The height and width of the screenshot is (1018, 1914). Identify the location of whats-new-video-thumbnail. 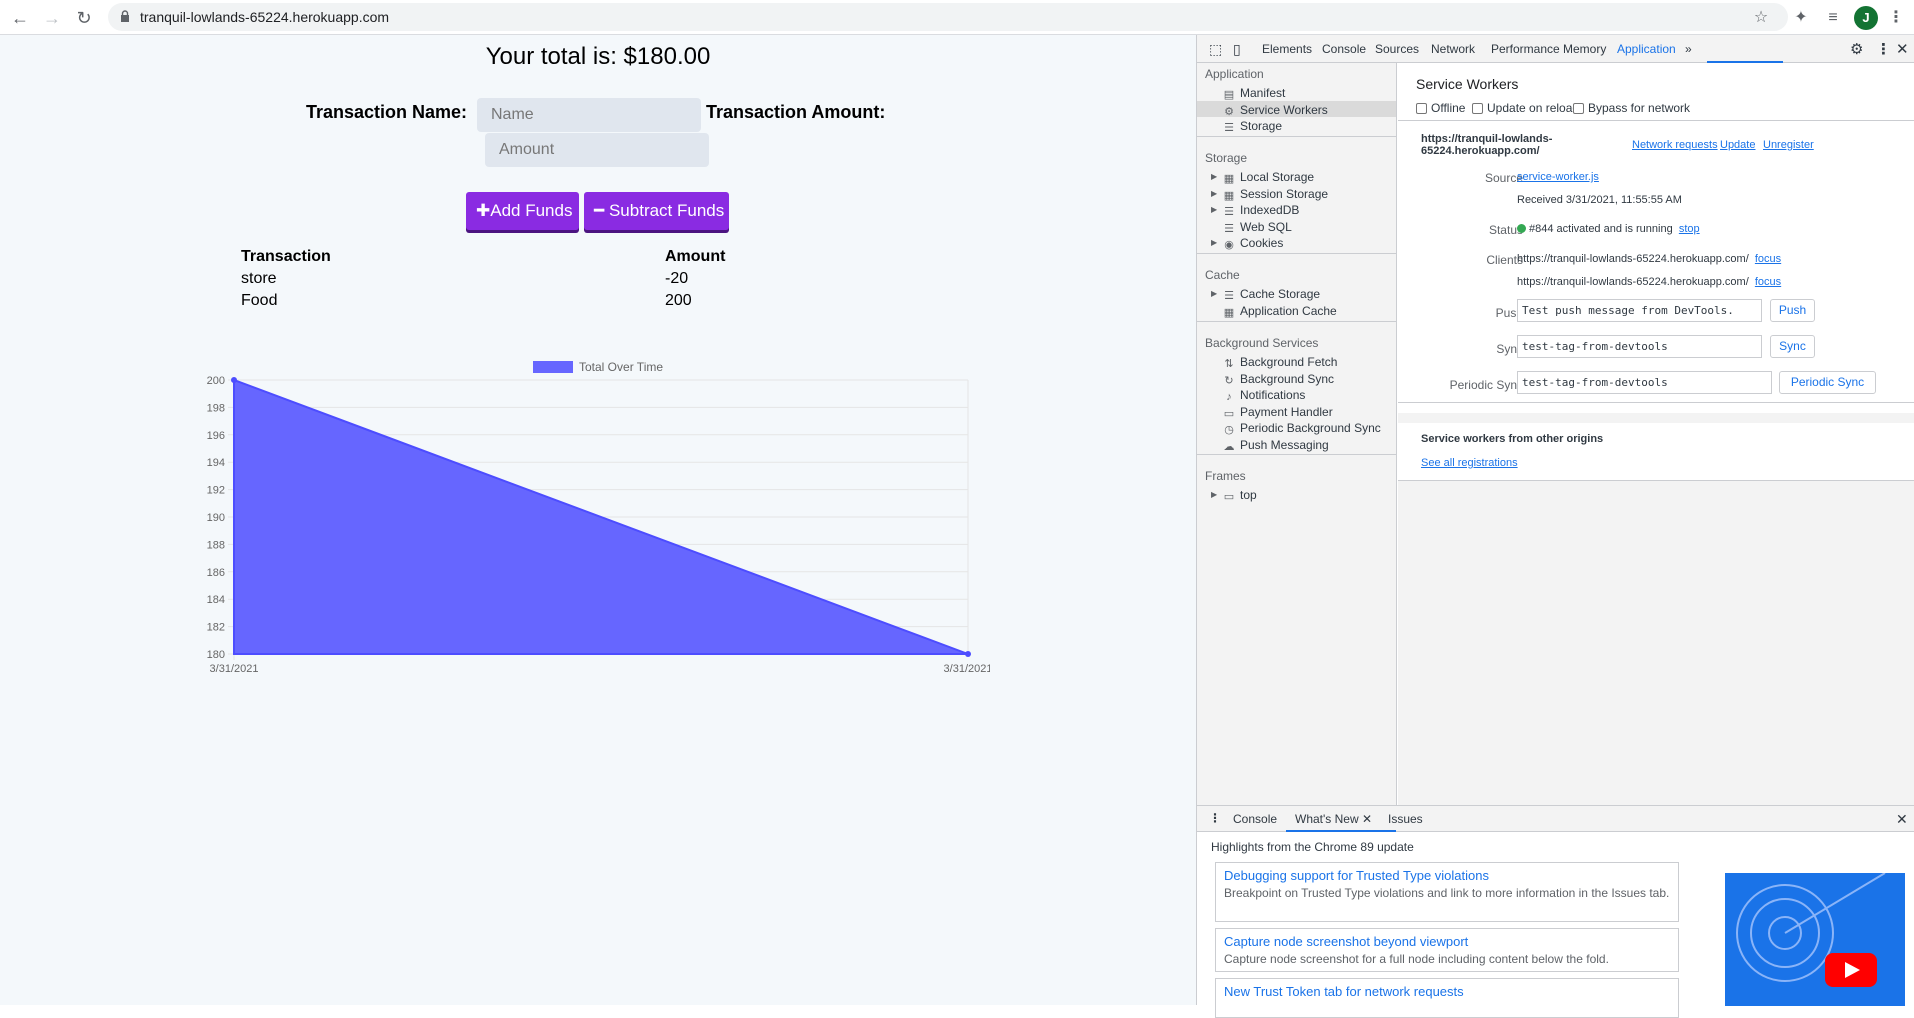
(1815, 939).